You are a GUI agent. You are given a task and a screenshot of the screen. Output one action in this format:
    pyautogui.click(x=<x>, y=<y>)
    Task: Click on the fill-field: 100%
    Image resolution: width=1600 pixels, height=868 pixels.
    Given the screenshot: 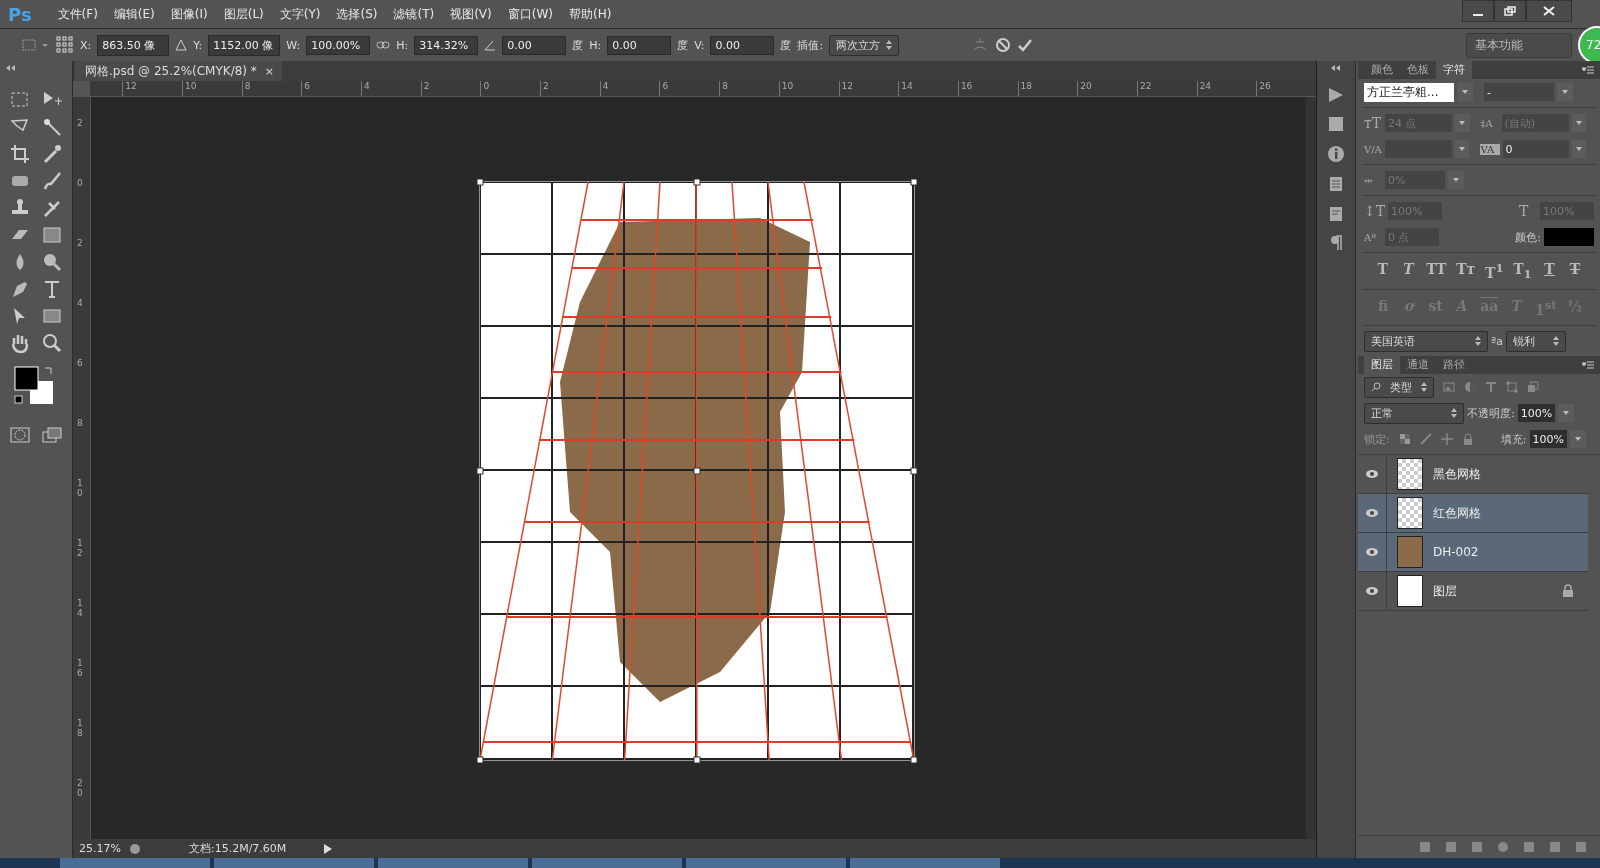 What is the action you would take?
    pyautogui.click(x=1548, y=439)
    